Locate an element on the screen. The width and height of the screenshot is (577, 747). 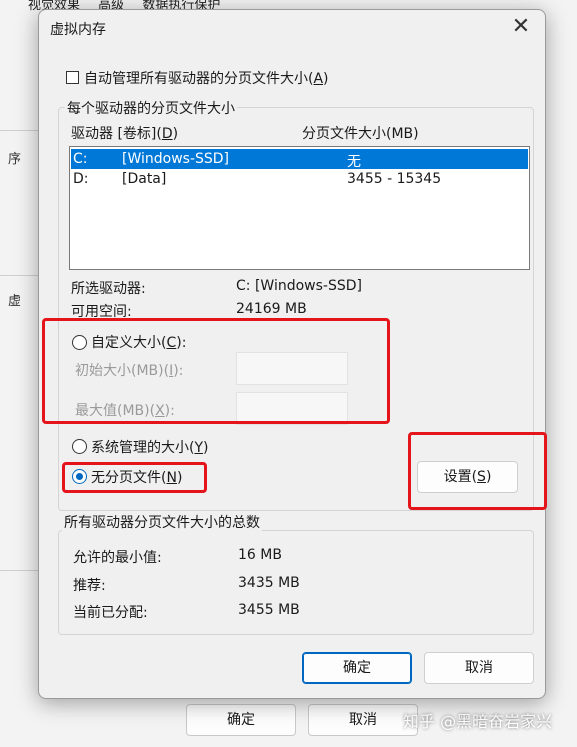
selected-drive-label: 所选驱动器: is located at coordinates (108, 289).